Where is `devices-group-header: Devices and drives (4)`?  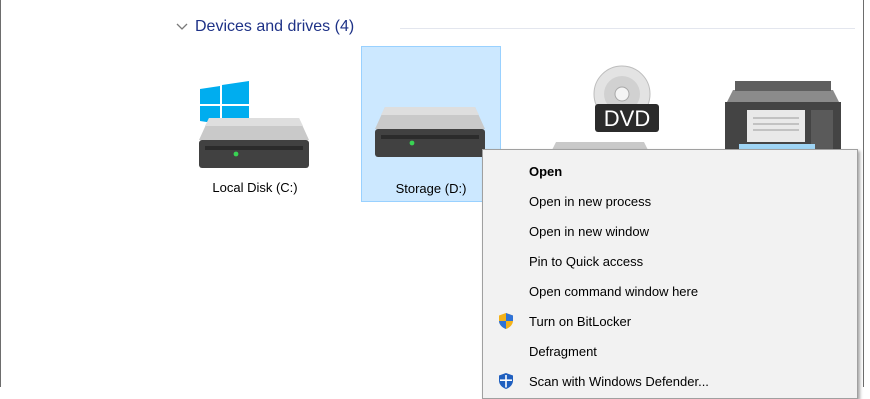 devices-group-header: Devices and drives (4) is located at coordinates (264, 27).